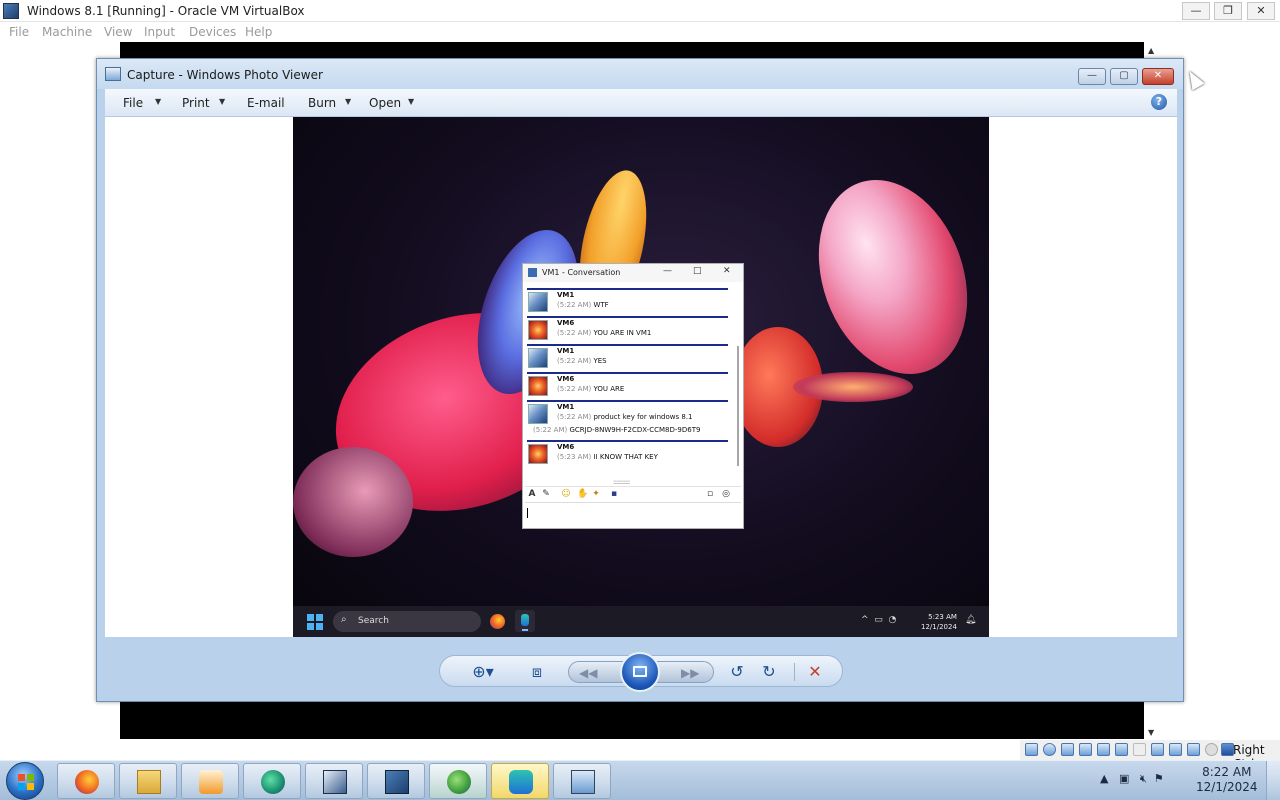 The image size is (1280, 800). I want to click on taskbar-virtualbox, so click(334, 781).